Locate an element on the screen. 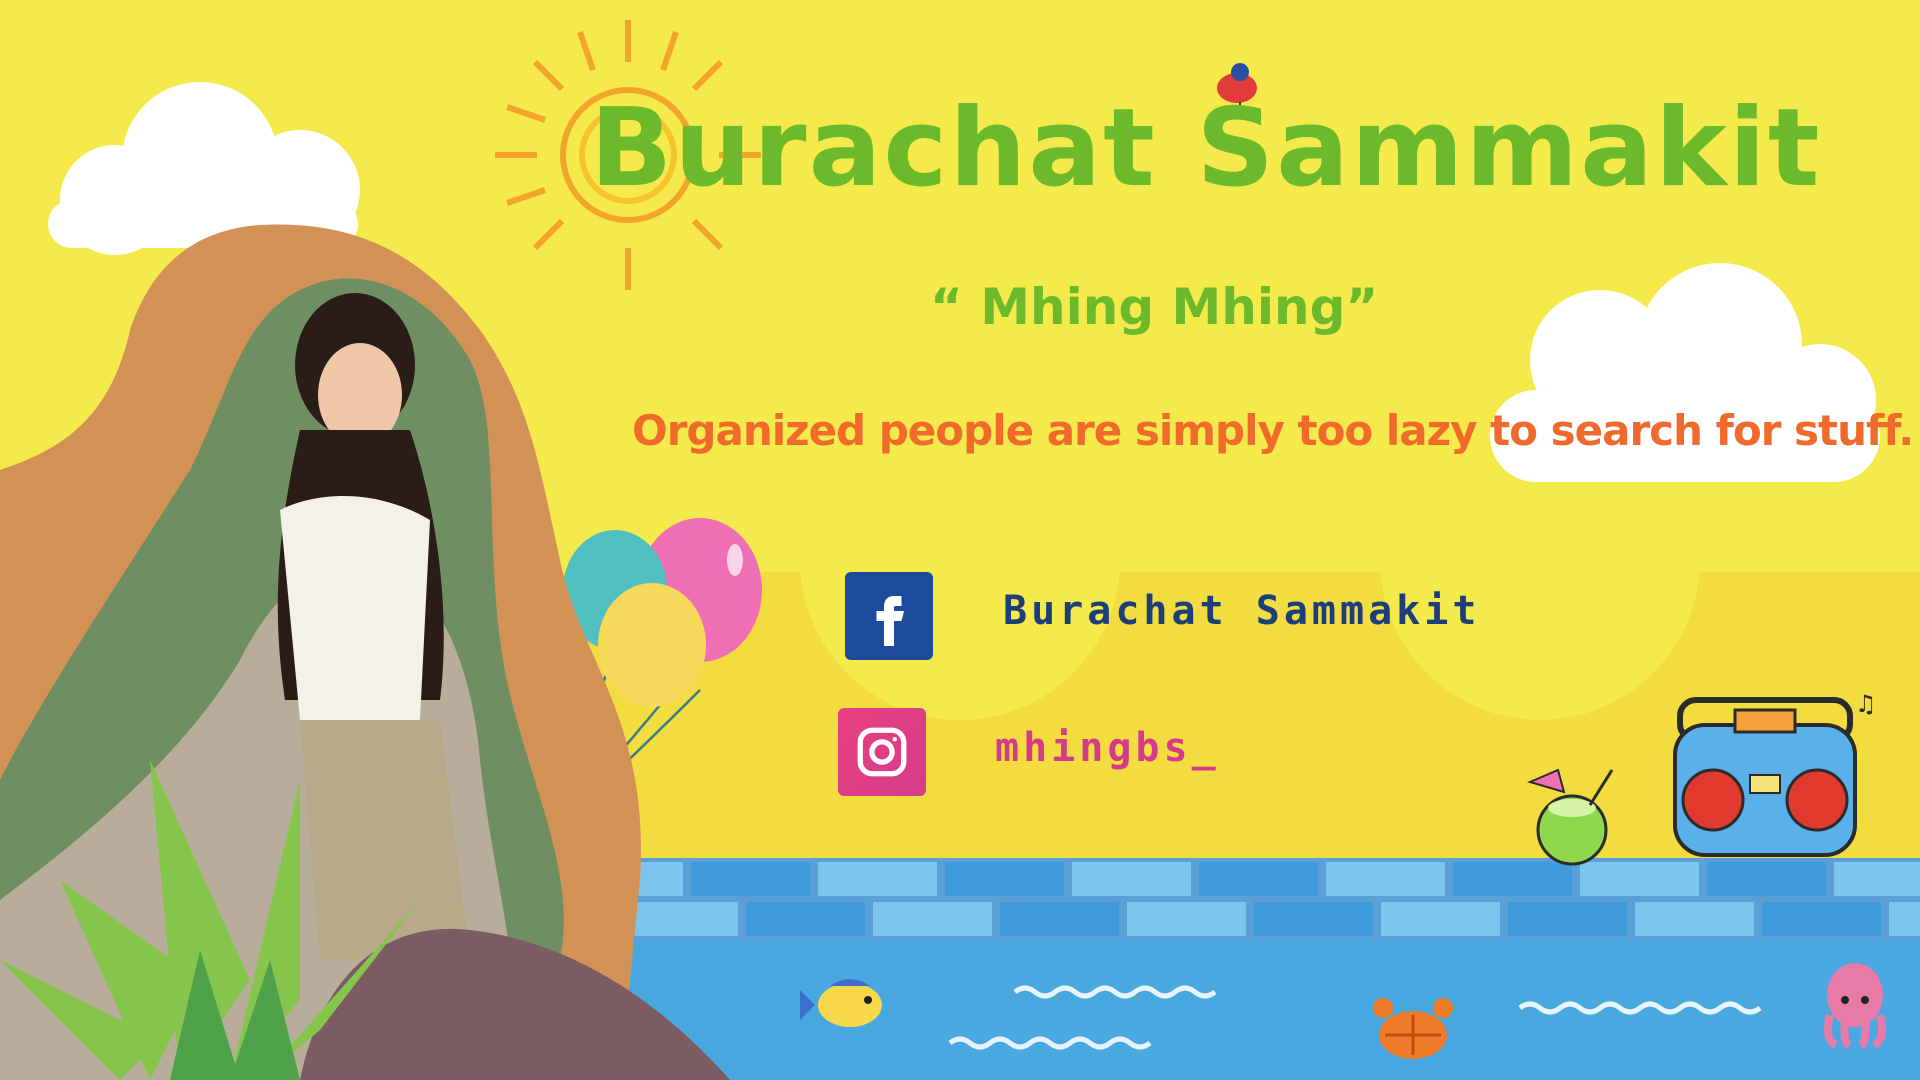 Image resolution: width=1920 pixels, height=1080 pixels. facebook-icon is located at coordinates (889, 616).